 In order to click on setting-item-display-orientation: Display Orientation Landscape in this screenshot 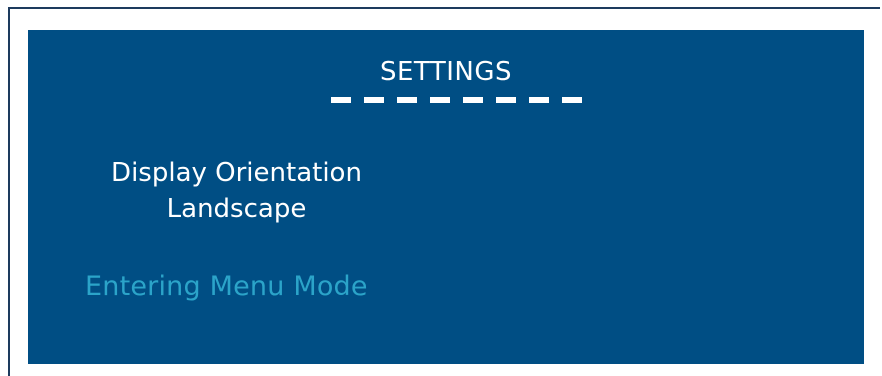, I will do `click(236, 191)`.